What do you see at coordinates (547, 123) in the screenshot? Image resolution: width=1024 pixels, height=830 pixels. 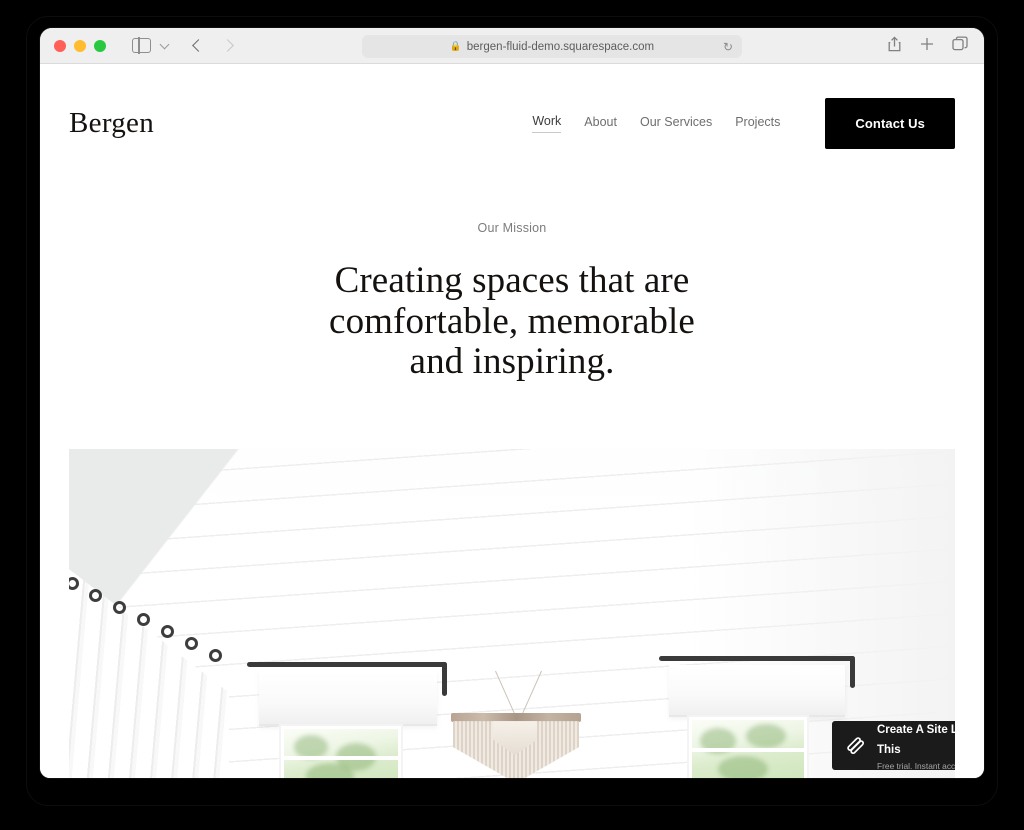 I see `nav-item-work: Work` at bounding box center [547, 123].